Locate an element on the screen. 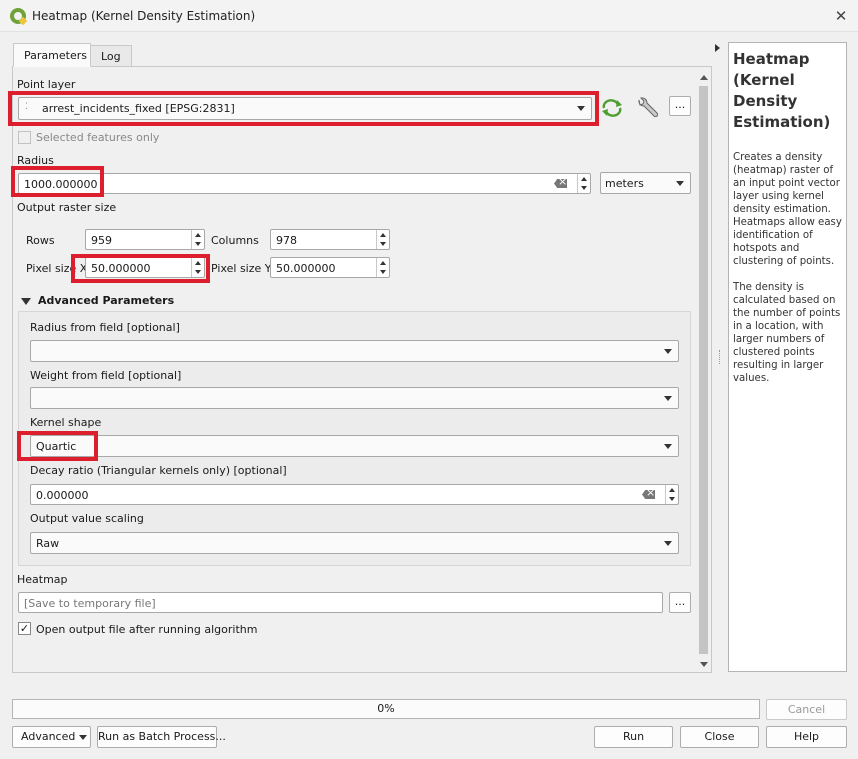 Image resolution: width=858 pixels, height=759 pixels. wrench-icon is located at coordinates (647, 108).